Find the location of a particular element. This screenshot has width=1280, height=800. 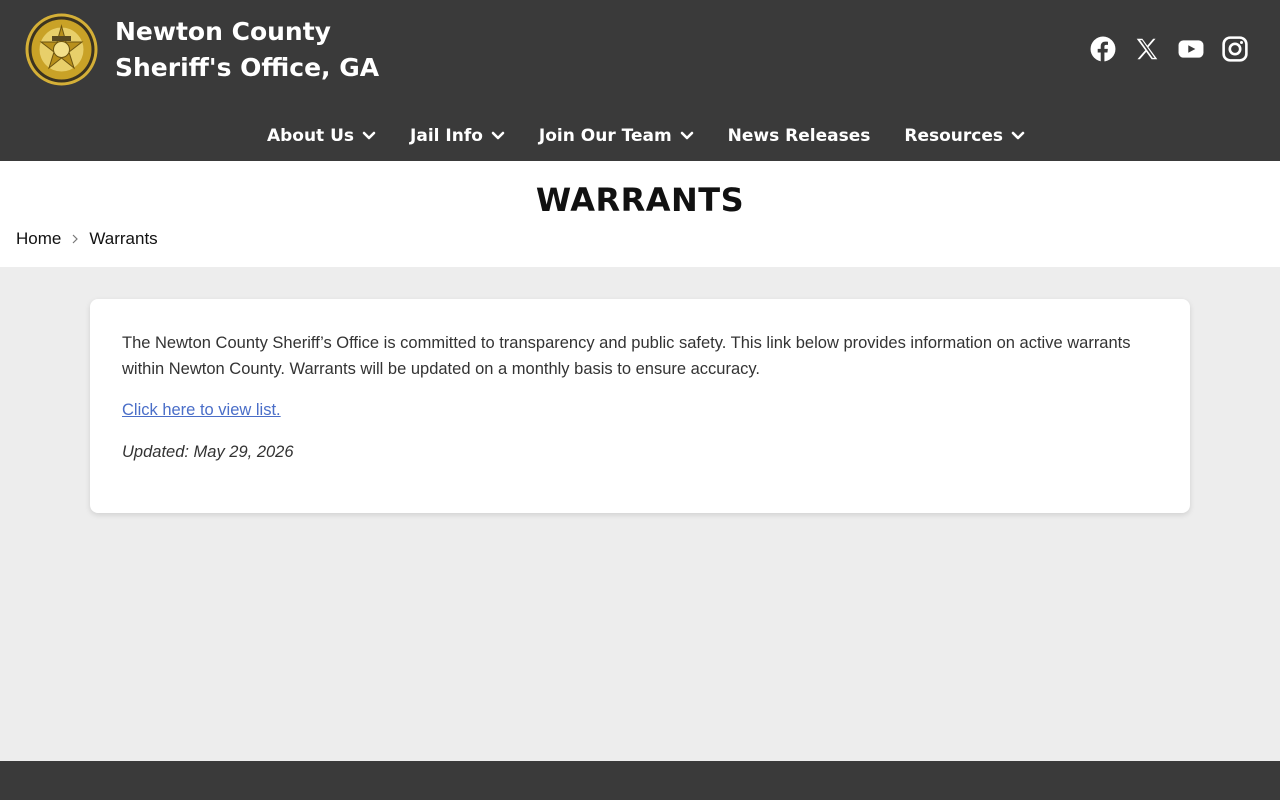

site-title: Newton County Sheriff's Office, GA is located at coordinates (247, 50).